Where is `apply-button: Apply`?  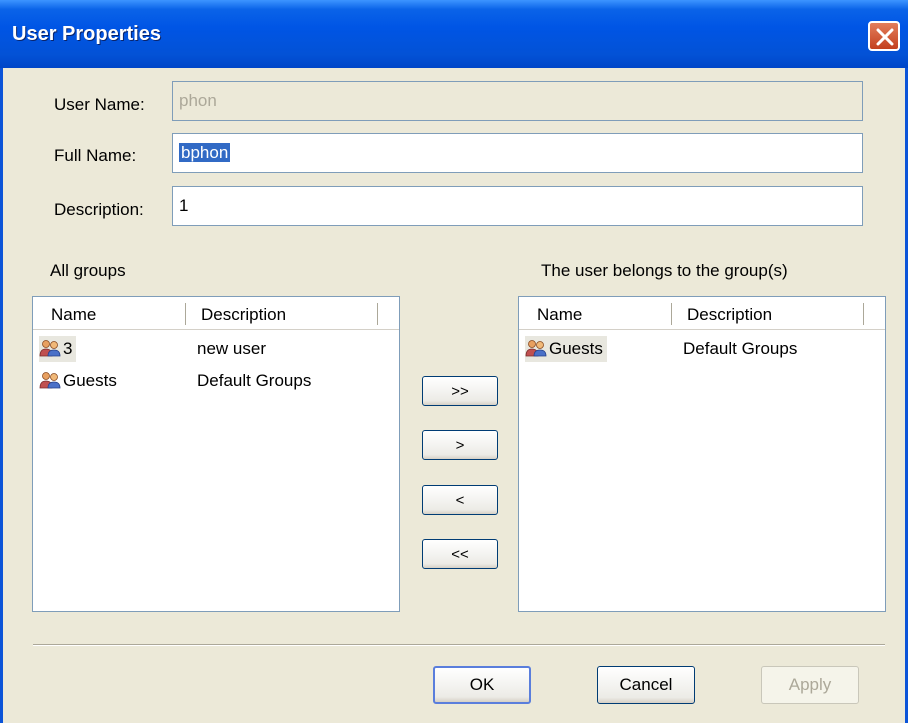
apply-button: Apply is located at coordinates (810, 685).